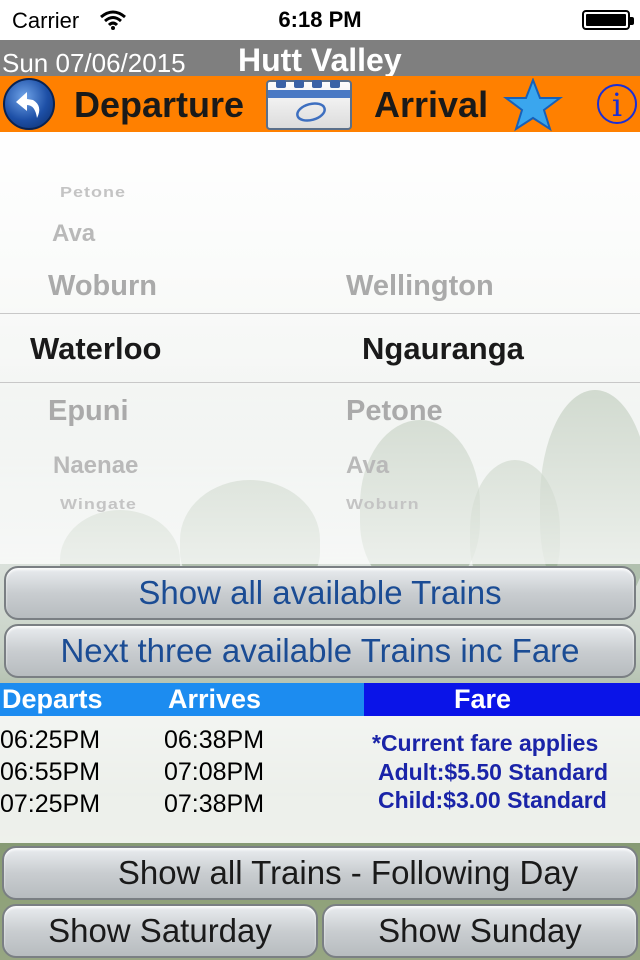 The height and width of the screenshot is (960, 640). I want to click on info-icon: i, so click(617, 105).